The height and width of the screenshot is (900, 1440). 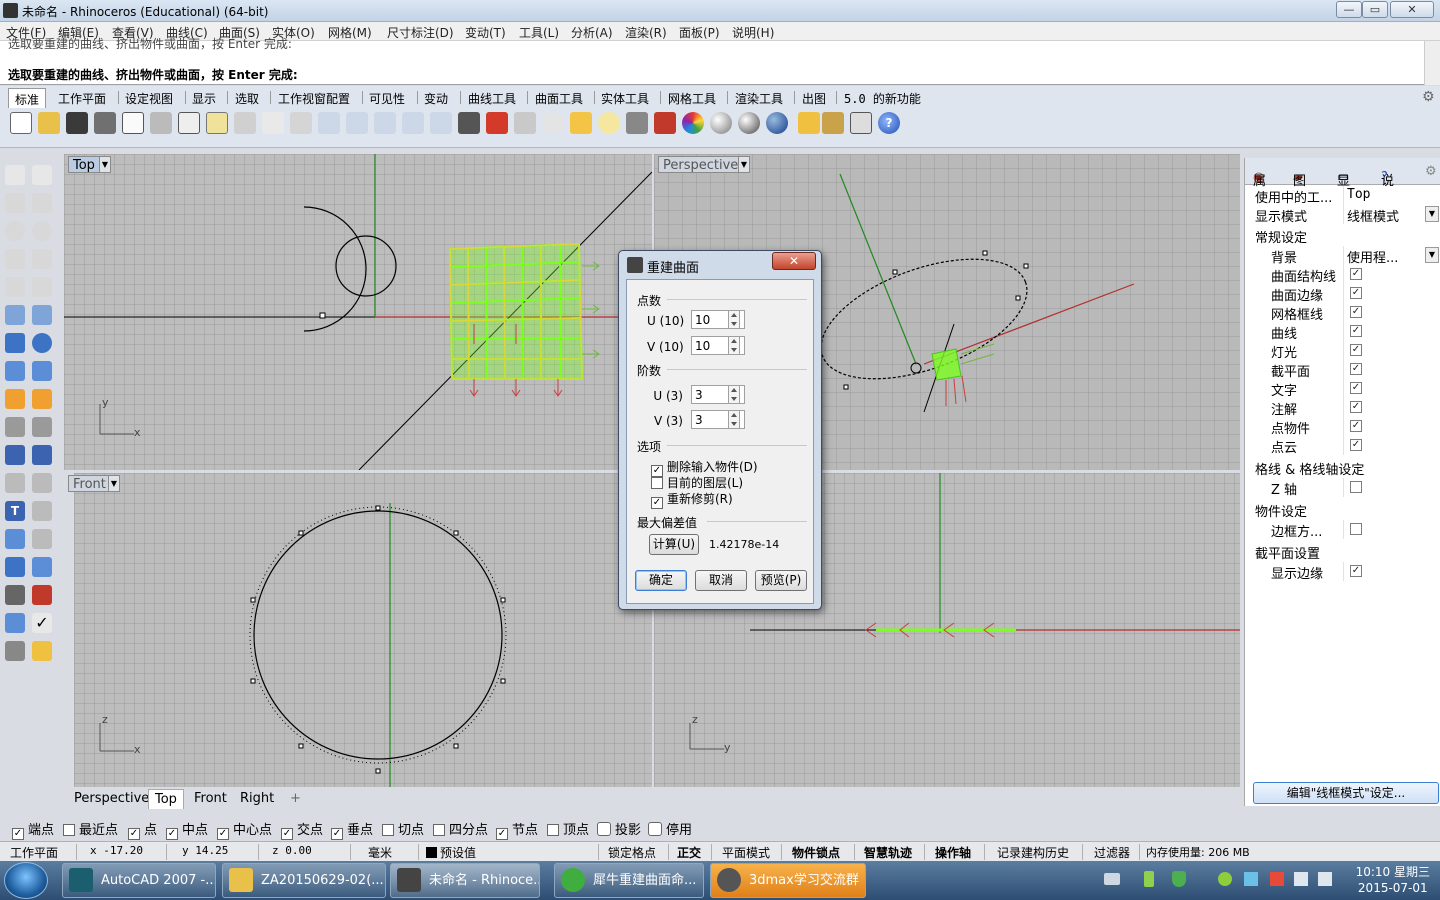 I want to click on analyze-icon, so click(x=15, y=651).